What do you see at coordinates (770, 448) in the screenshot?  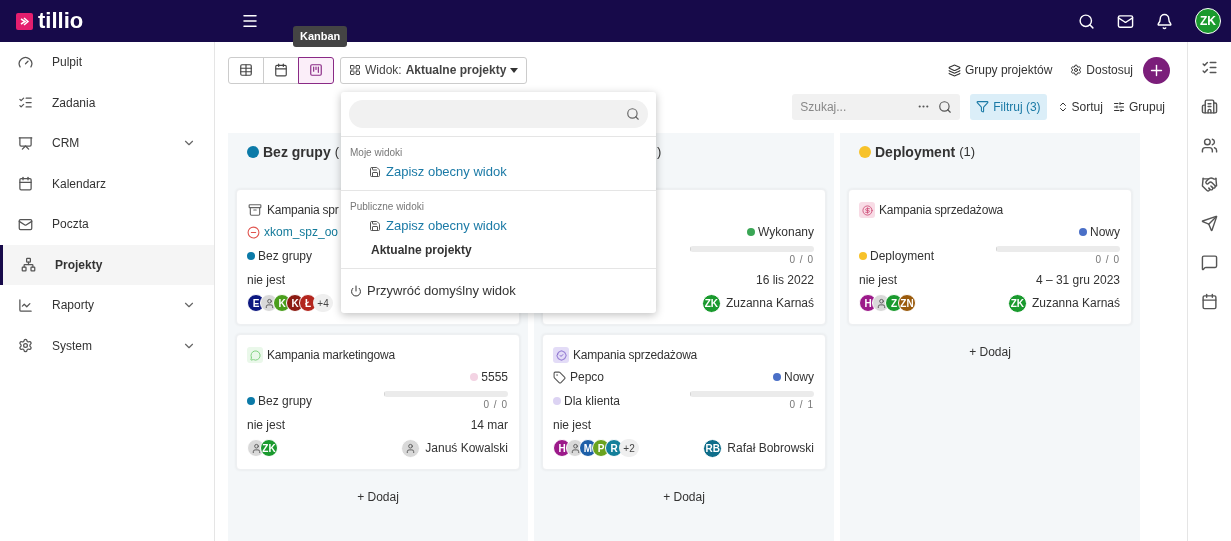 I see `owner-name: Rafał Bobrowski` at bounding box center [770, 448].